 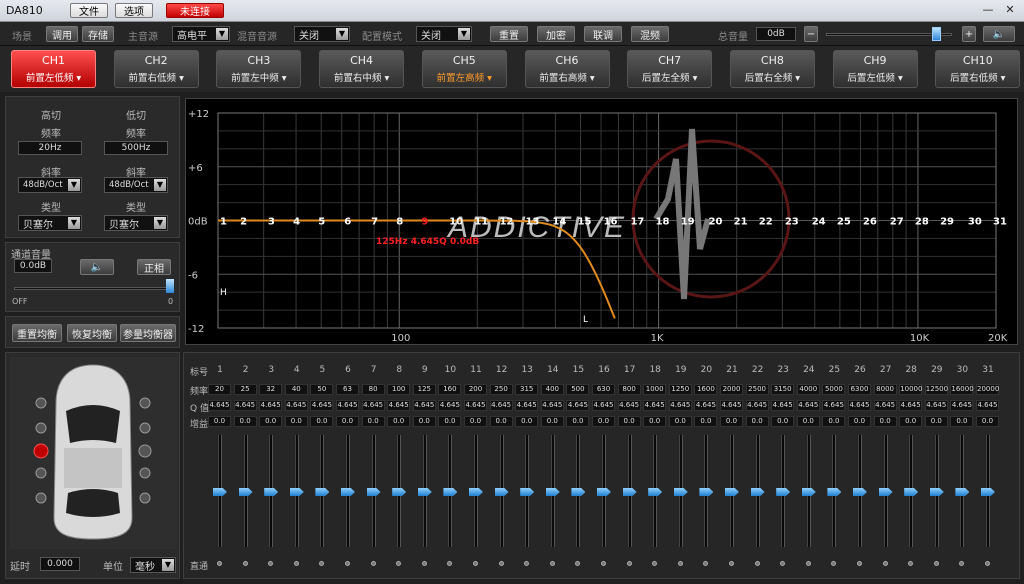 I want to click on channel-volume-slider, so click(x=94, y=288).